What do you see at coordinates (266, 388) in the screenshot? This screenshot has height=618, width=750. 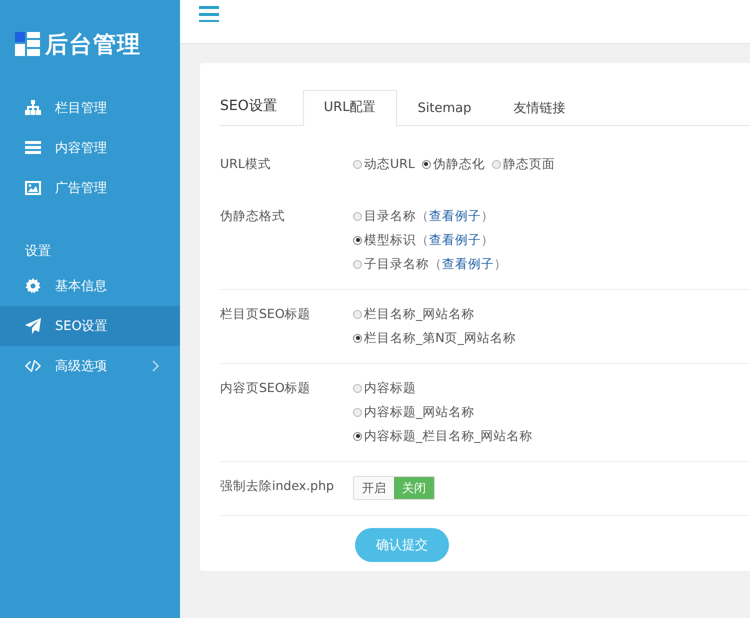 I see `field-label: 内容页SEO标题` at bounding box center [266, 388].